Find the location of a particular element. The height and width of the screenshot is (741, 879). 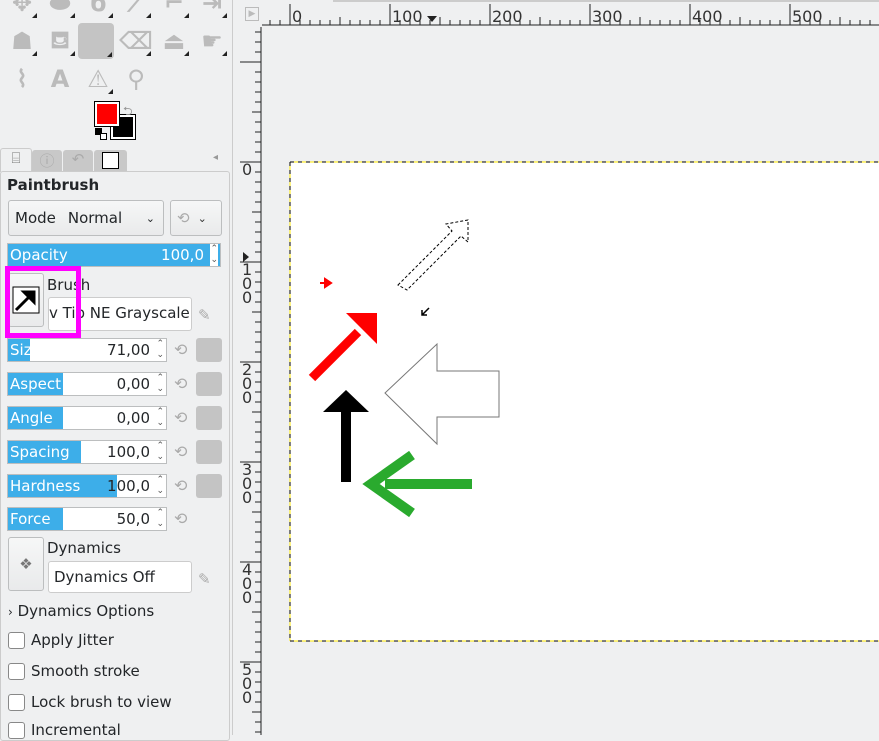

pointer-position-marker is located at coordinates (432, 19).